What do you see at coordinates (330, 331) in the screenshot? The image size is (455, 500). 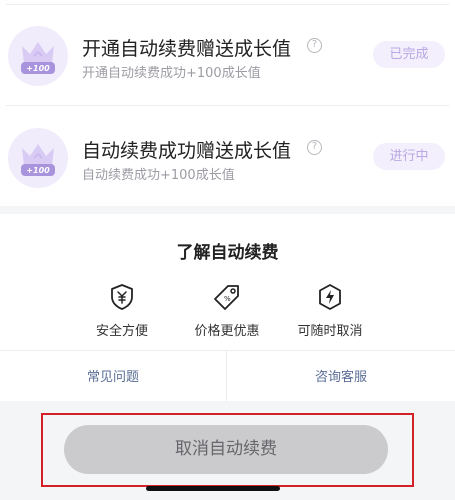 I see `feature-label: 可随时取消` at bounding box center [330, 331].